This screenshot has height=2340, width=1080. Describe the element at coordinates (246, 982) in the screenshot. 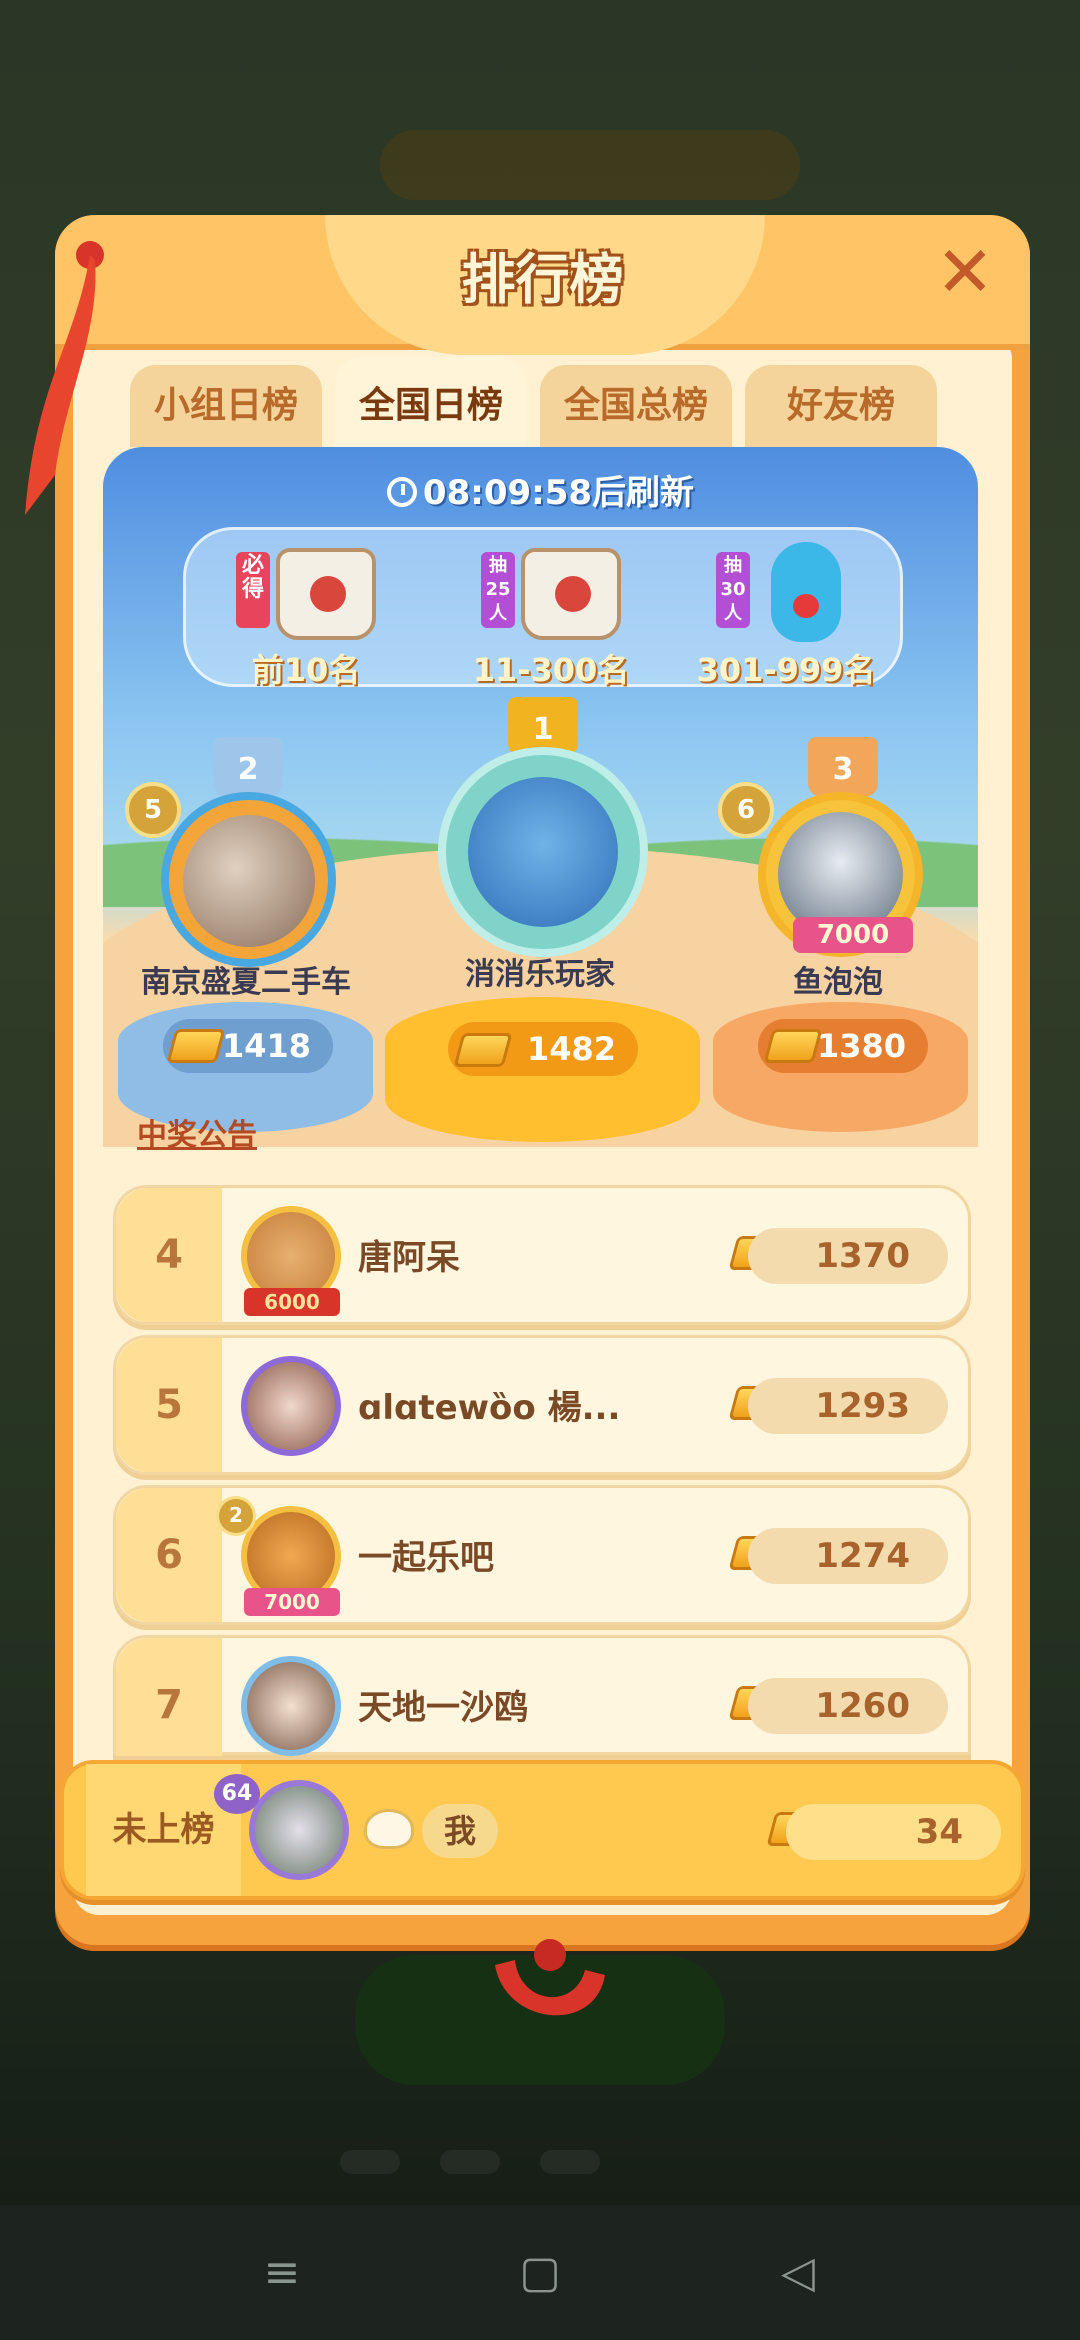

I see `player-name: 南京盛夏二手车` at that location.